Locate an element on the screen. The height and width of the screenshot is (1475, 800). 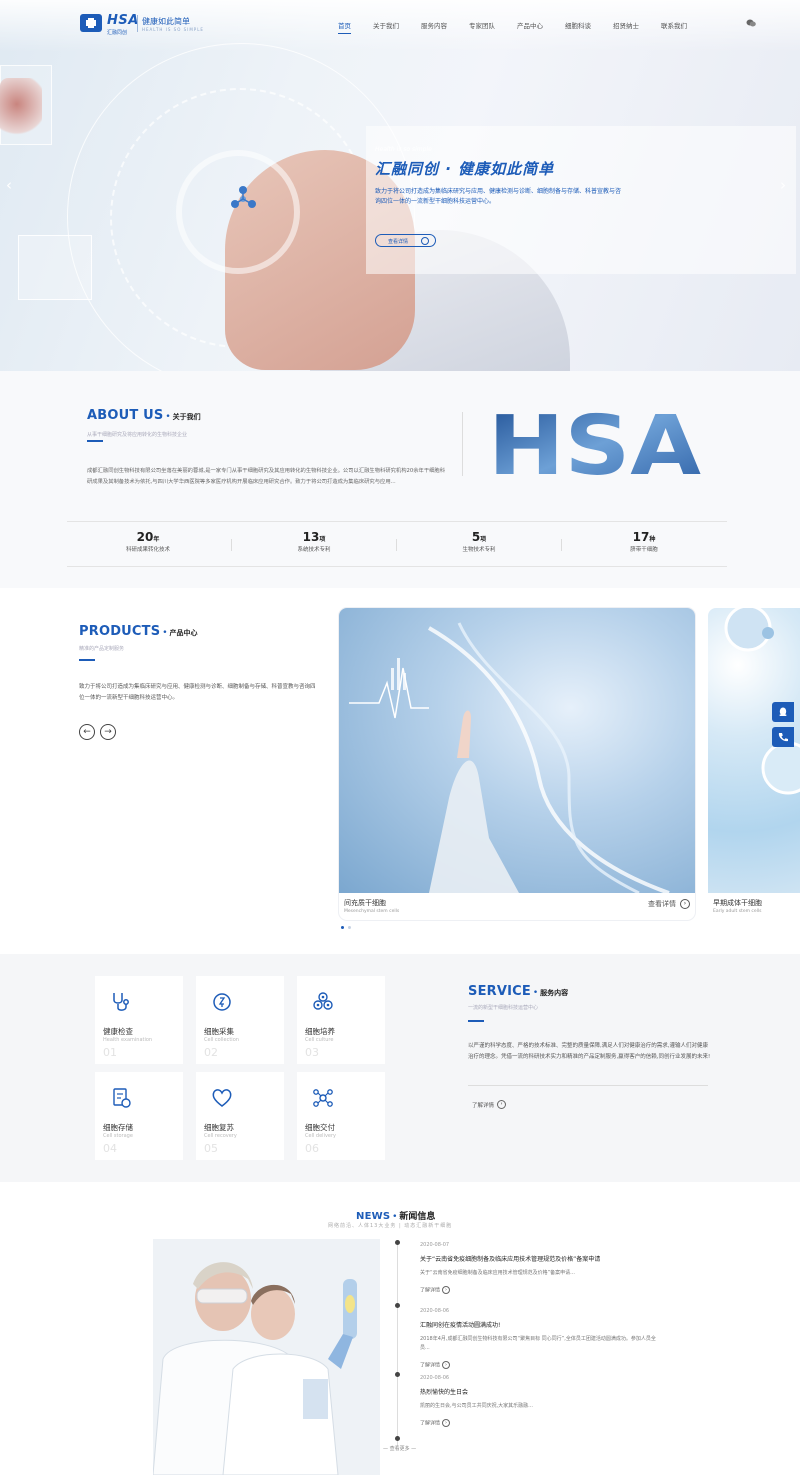
service-name: 细胞培养 is located at coordinates (320, 1031).